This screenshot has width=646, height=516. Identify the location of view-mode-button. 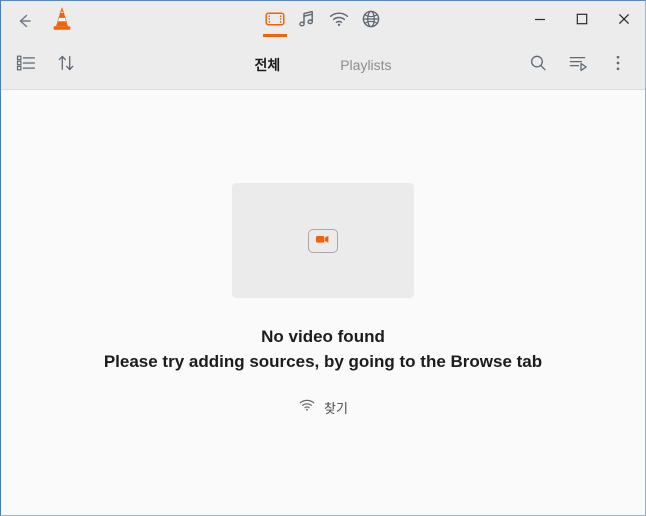
(26, 65).